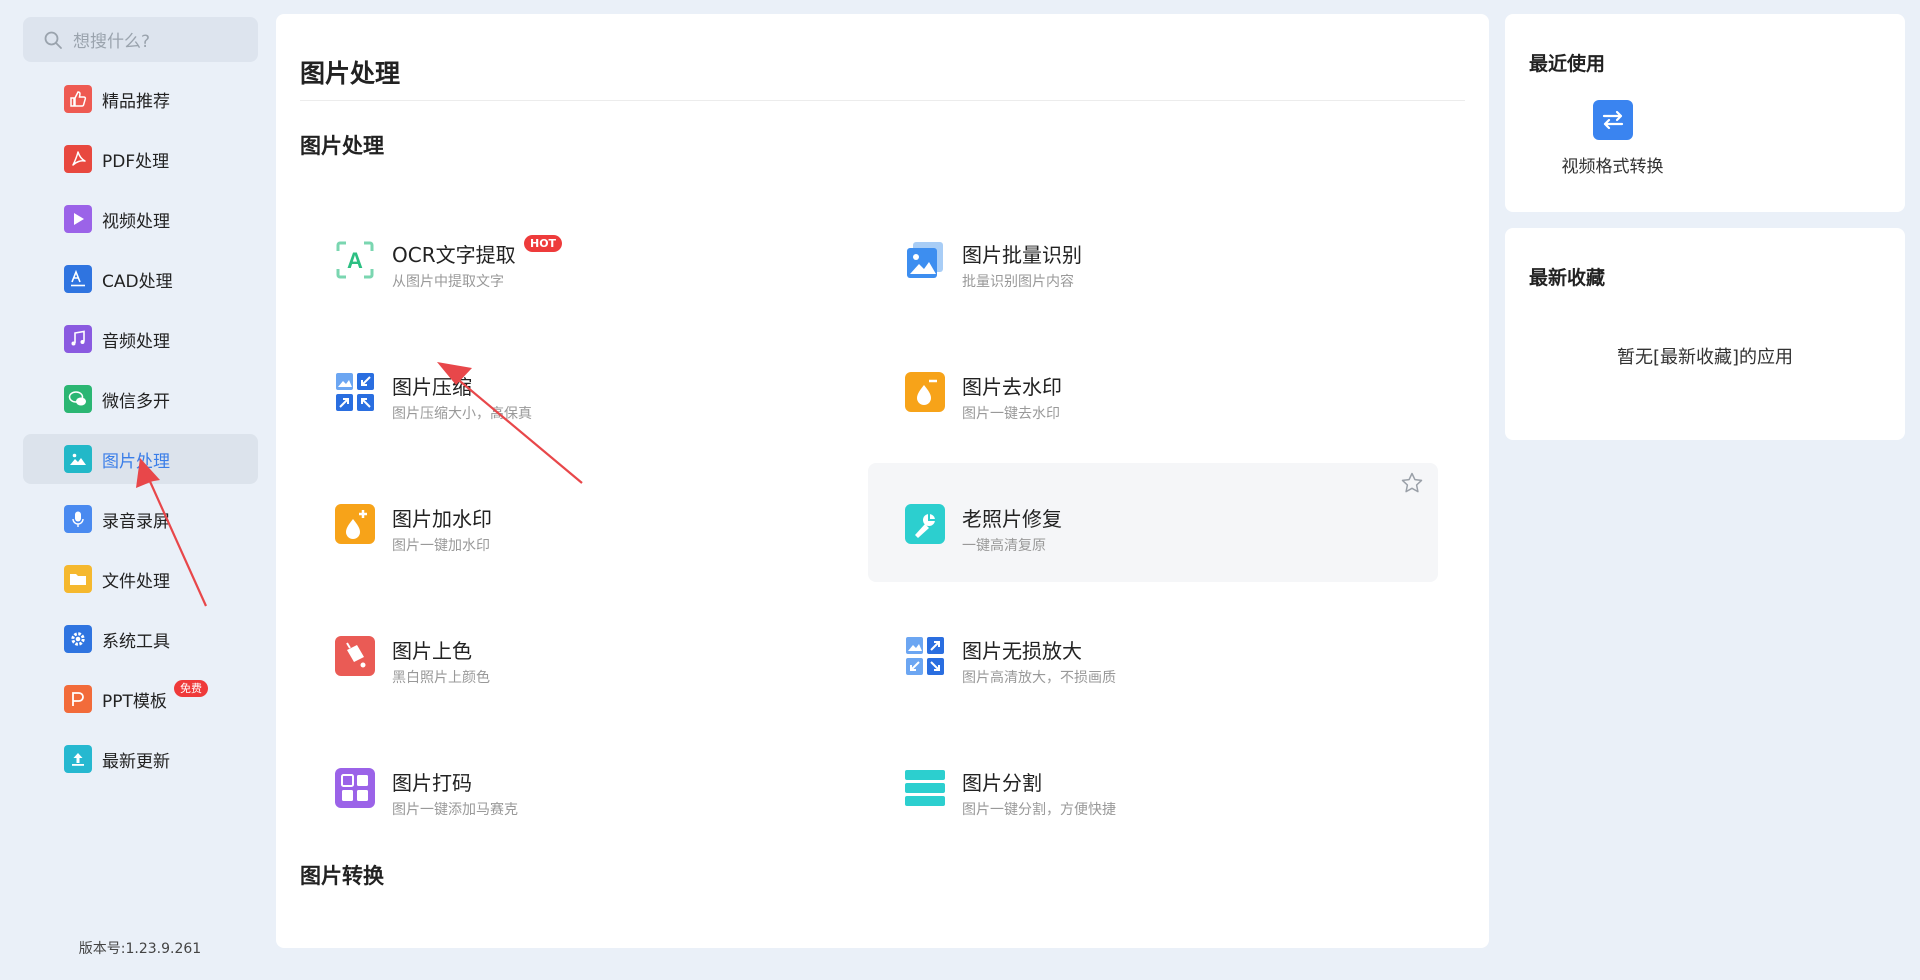  What do you see at coordinates (925, 392) in the screenshot?
I see `remove-watermark-icon` at bounding box center [925, 392].